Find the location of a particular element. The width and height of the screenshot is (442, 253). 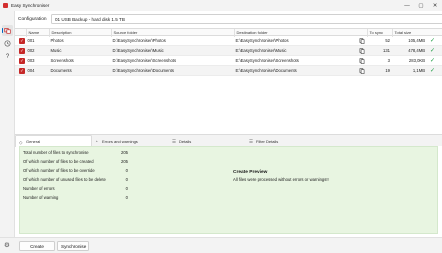

stat-value-errors: 0 is located at coordinates (126, 188).